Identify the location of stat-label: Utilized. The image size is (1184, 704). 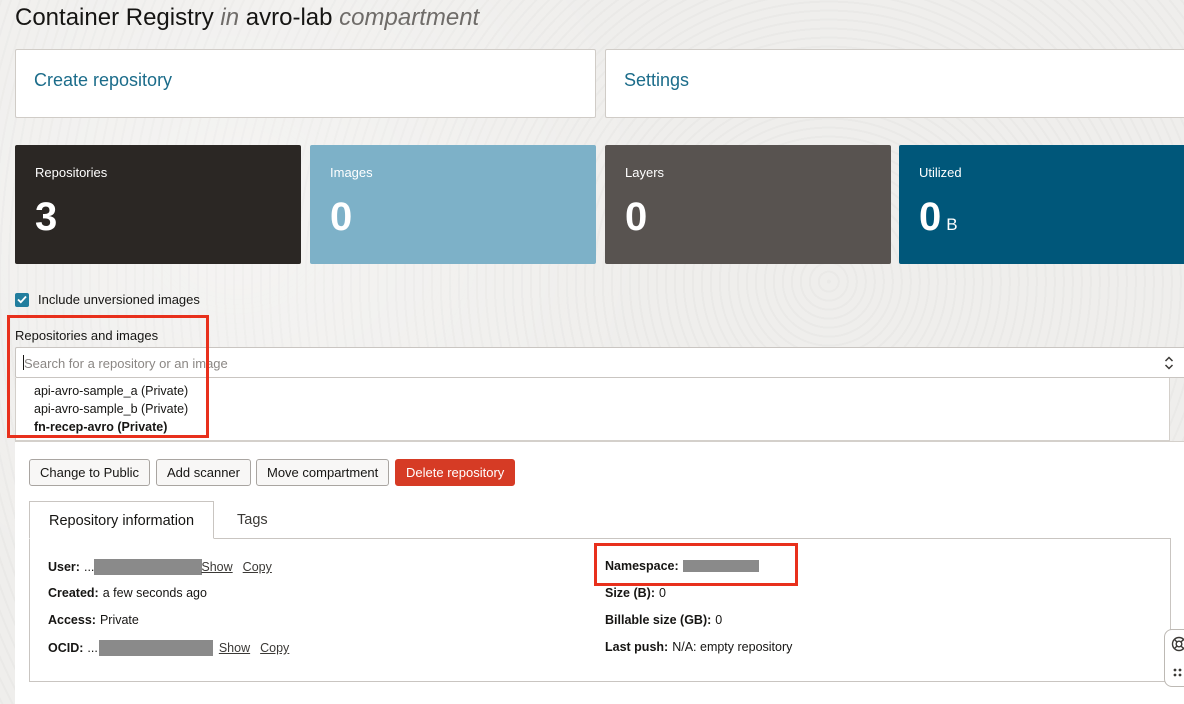
(940, 172).